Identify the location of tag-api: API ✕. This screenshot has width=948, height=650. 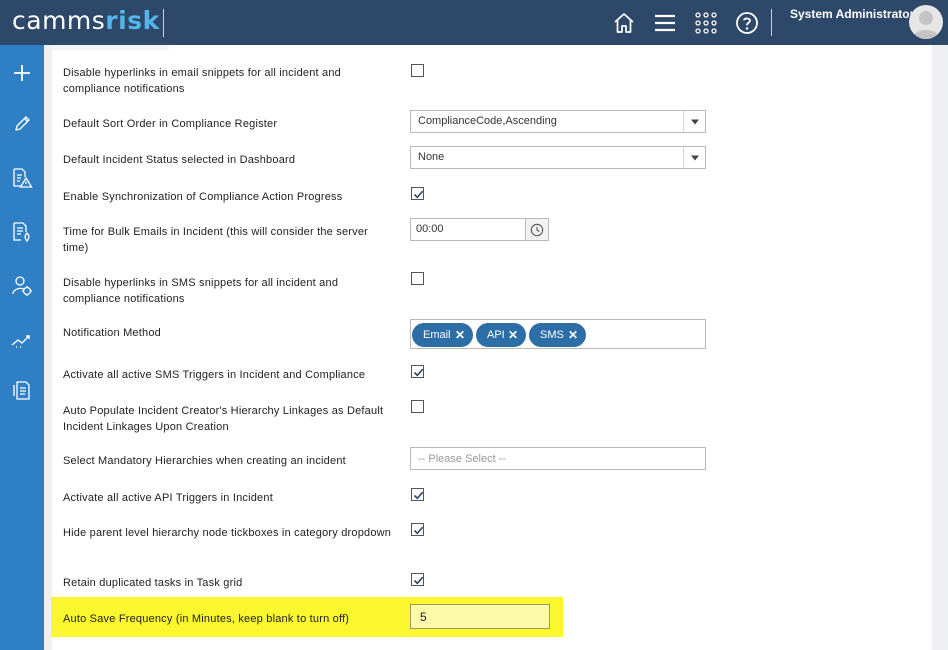
(501, 335).